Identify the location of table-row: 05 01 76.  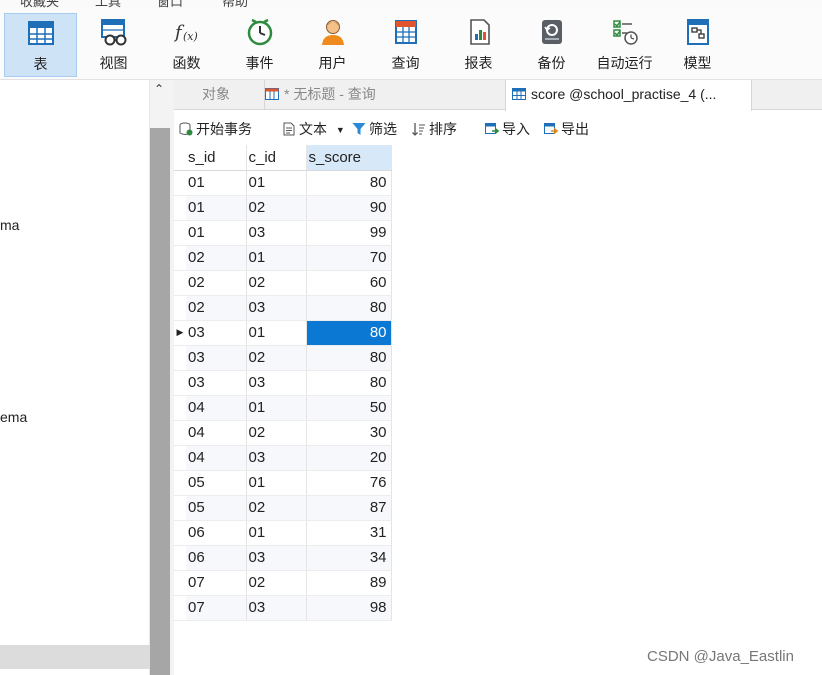
(283, 483).